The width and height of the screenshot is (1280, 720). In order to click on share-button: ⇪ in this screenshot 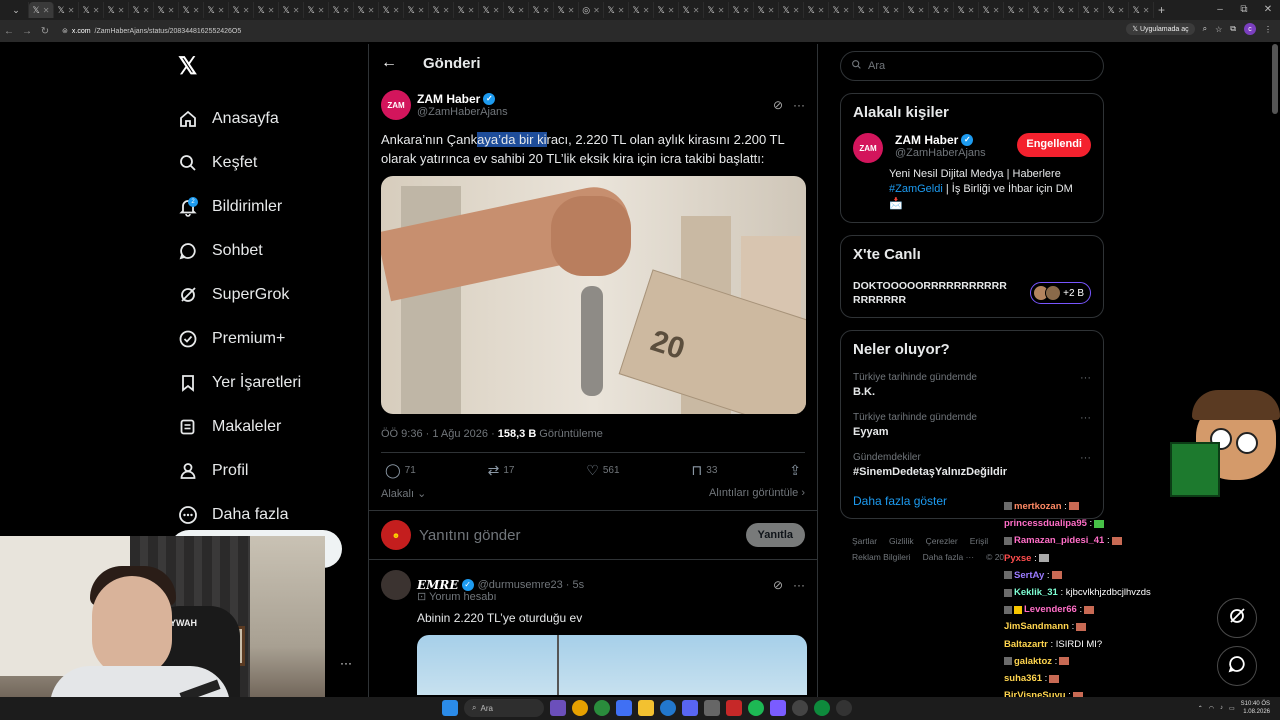, I will do `click(795, 470)`.